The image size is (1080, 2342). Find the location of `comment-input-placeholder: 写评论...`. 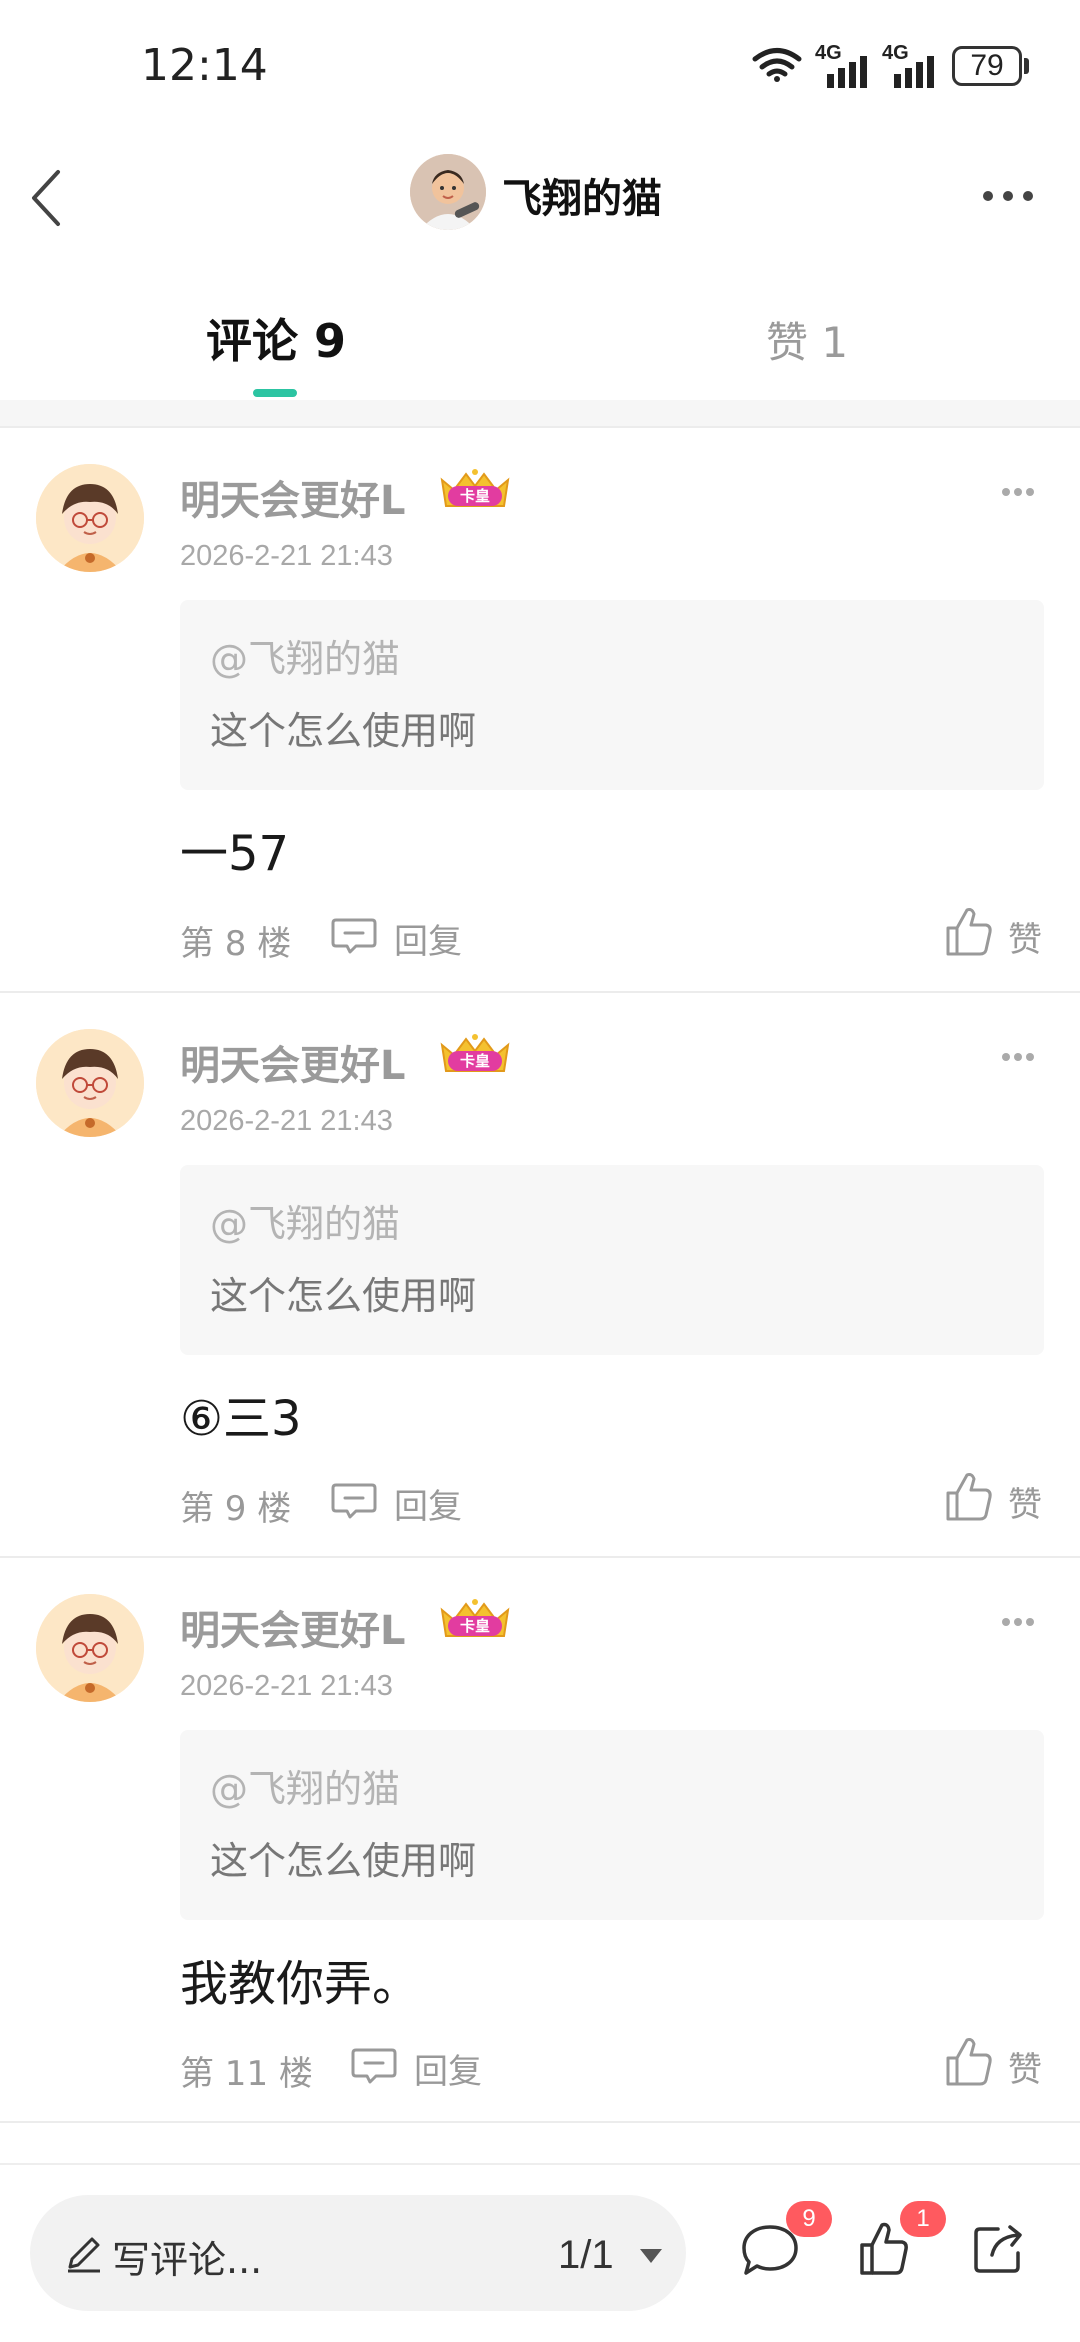

comment-input-placeholder: 写评论... is located at coordinates (187, 2260).